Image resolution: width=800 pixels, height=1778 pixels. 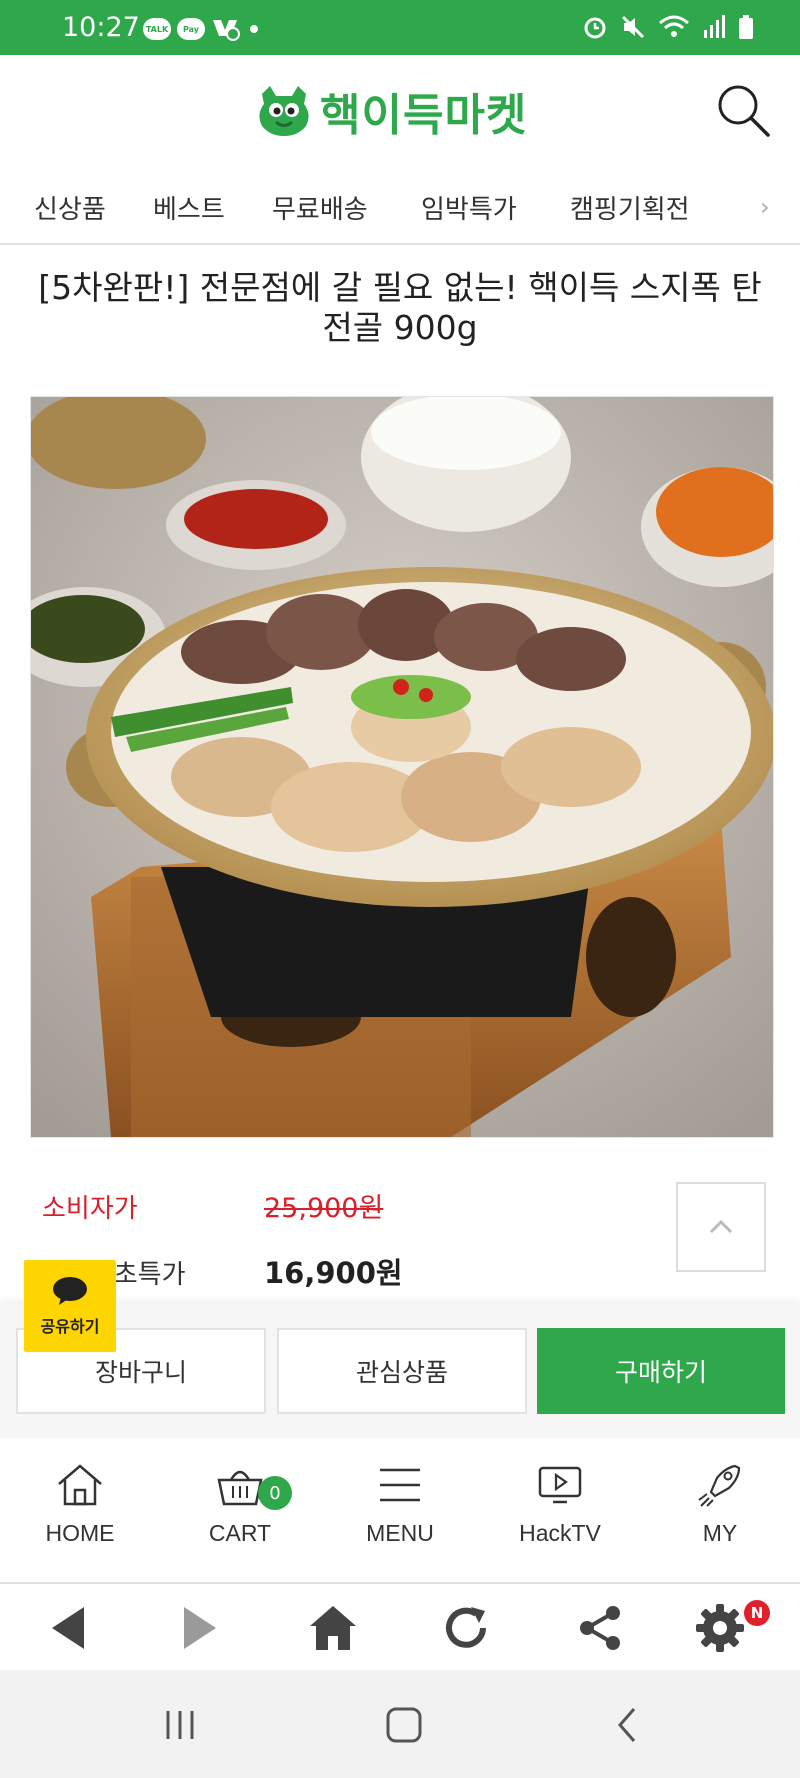 I want to click on mute-icon, so click(x=633, y=27).